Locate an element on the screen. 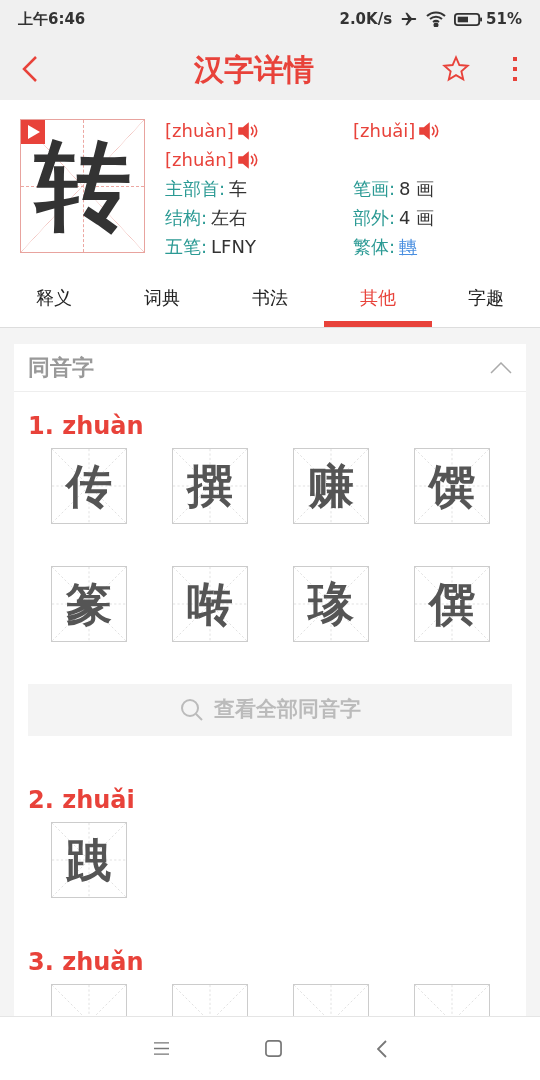 This screenshot has width=540, height=1080. field-label: 部外: is located at coordinates (374, 218).